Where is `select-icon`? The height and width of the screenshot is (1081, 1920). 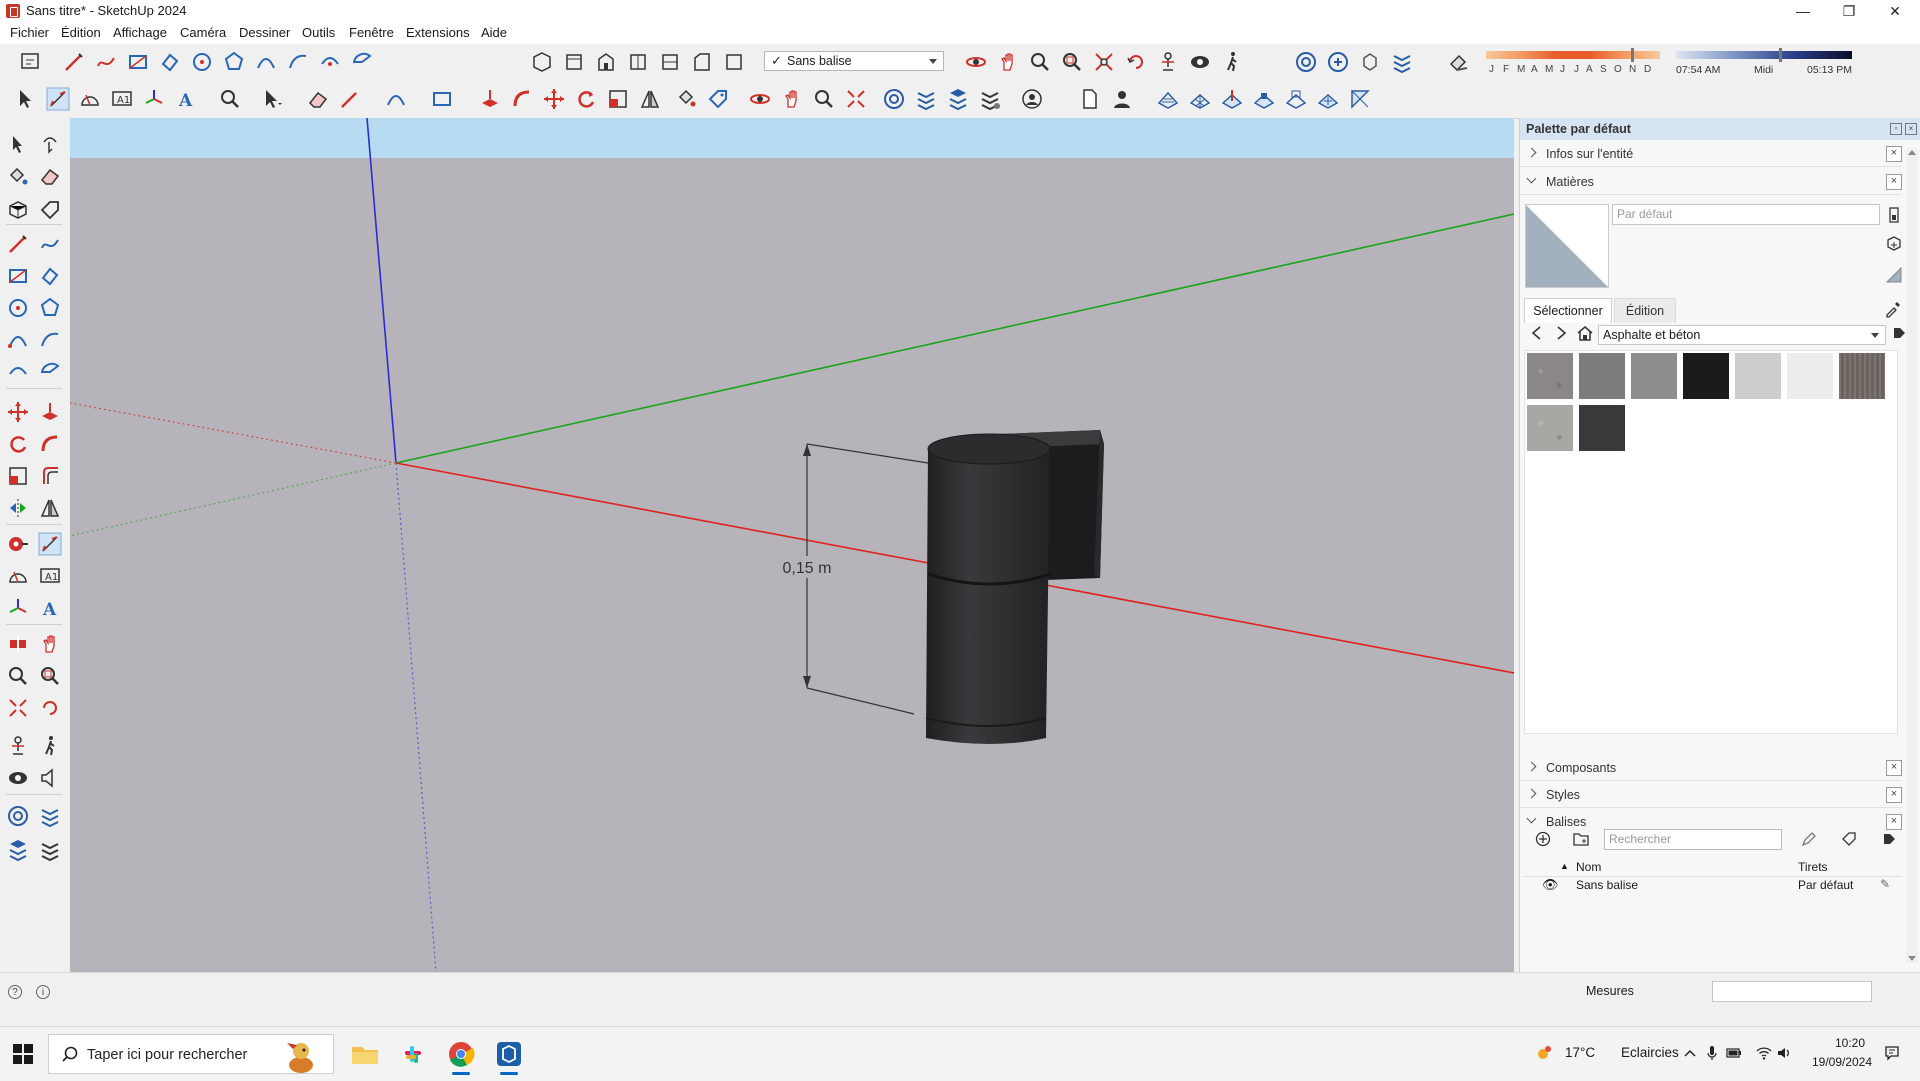
select-icon is located at coordinates (26, 99).